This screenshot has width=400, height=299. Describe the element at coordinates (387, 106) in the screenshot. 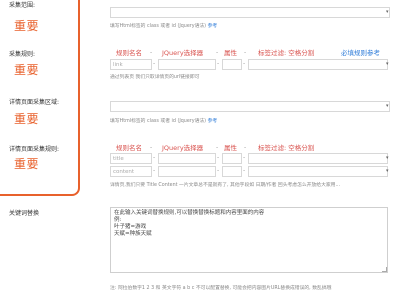

I see `detail-area-caret-icon: ▾` at that location.